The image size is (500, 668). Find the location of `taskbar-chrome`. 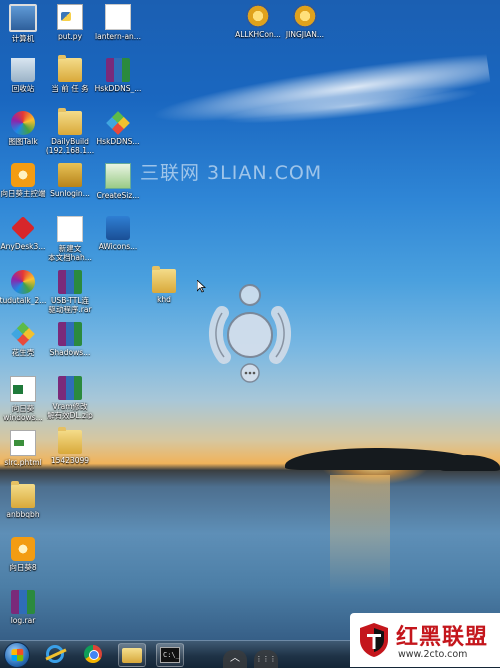

taskbar-chrome is located at coordinates (93, 654).